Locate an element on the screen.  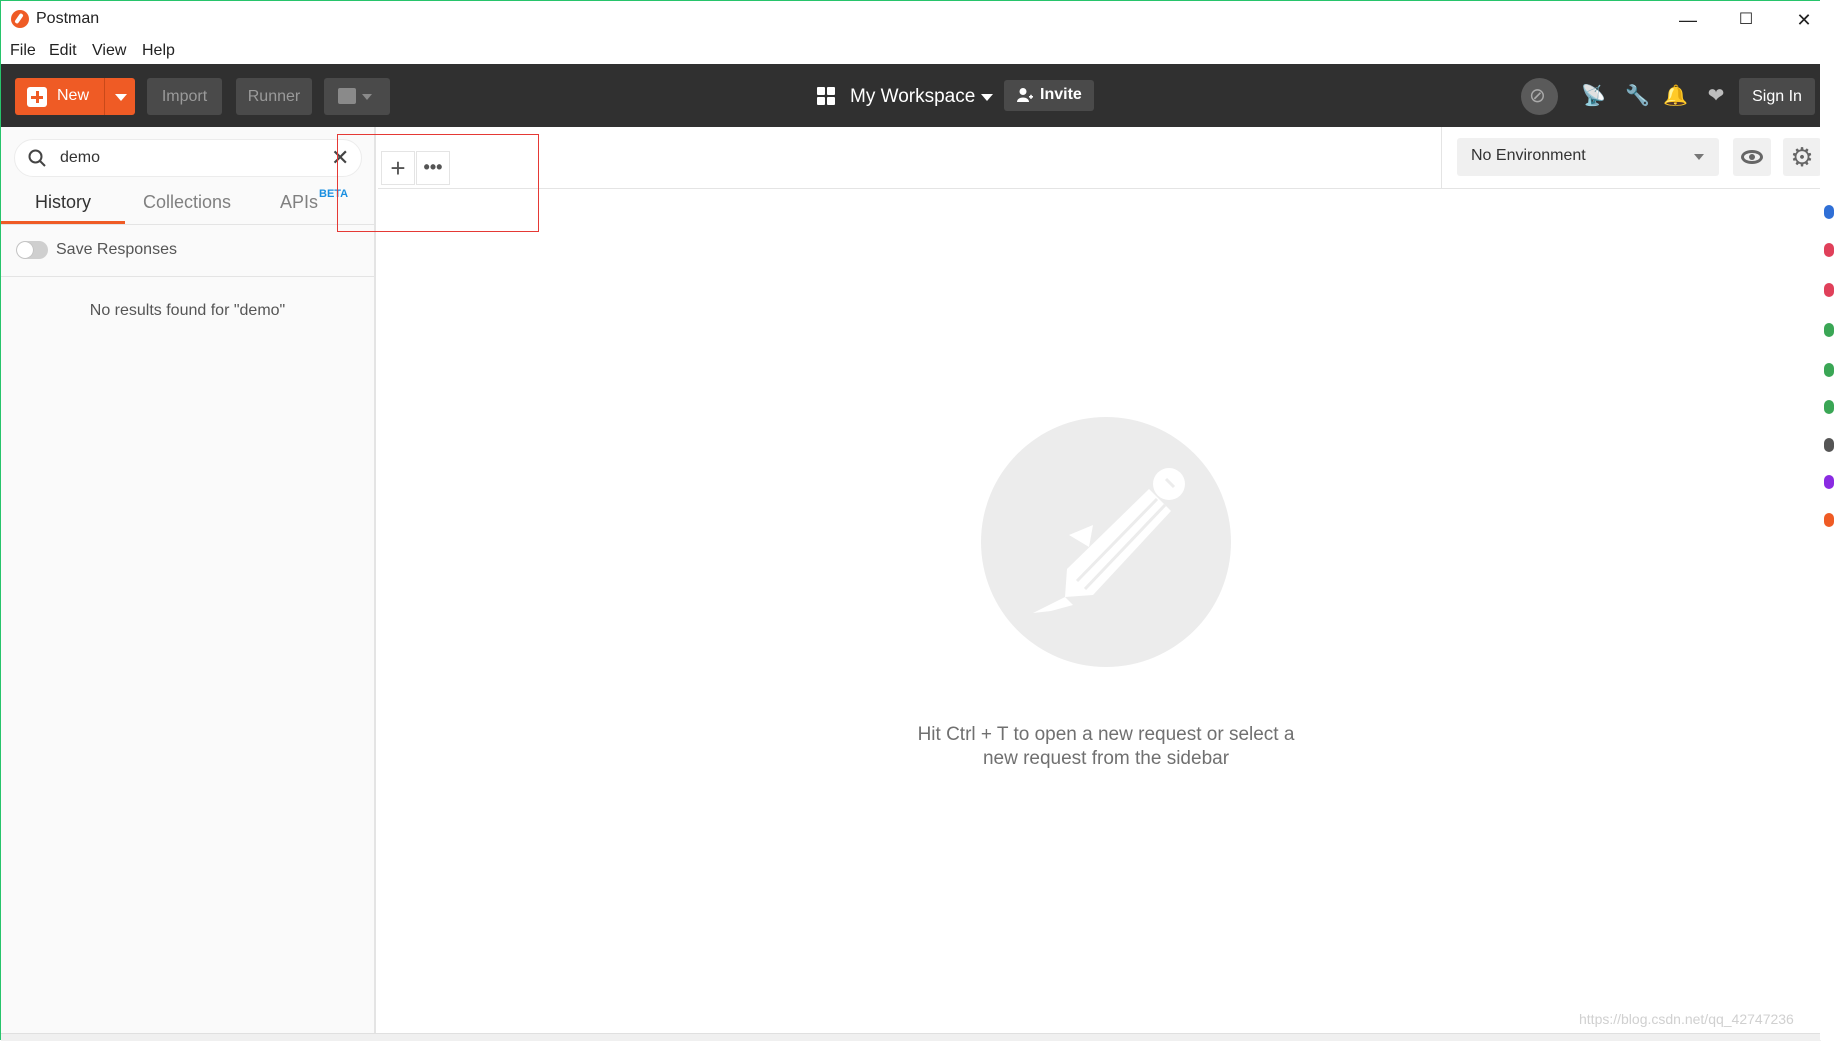
sidebar-search: ✕ is located at coordinates (188, 158).